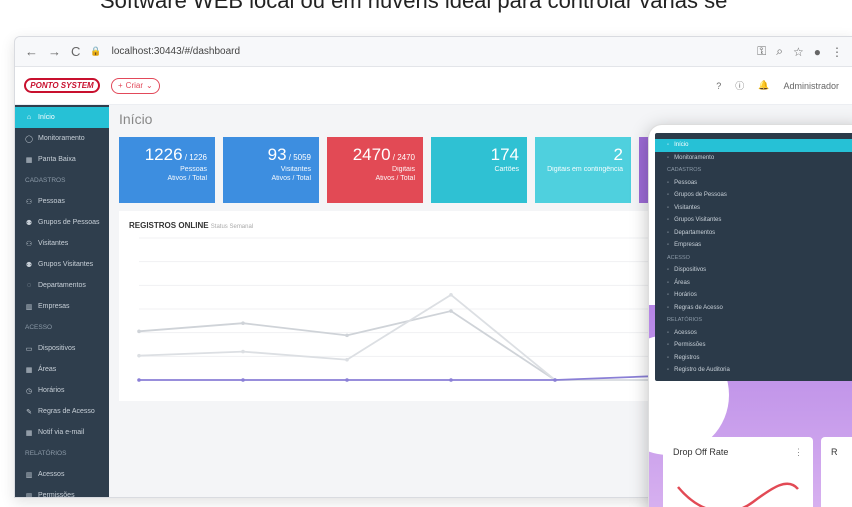 Image resolution: width=852 pixels, height=507 pixels. Describe the element at coordinates (163, 154) in the screenshot. I see `stat-card-value: 1226` at that location.